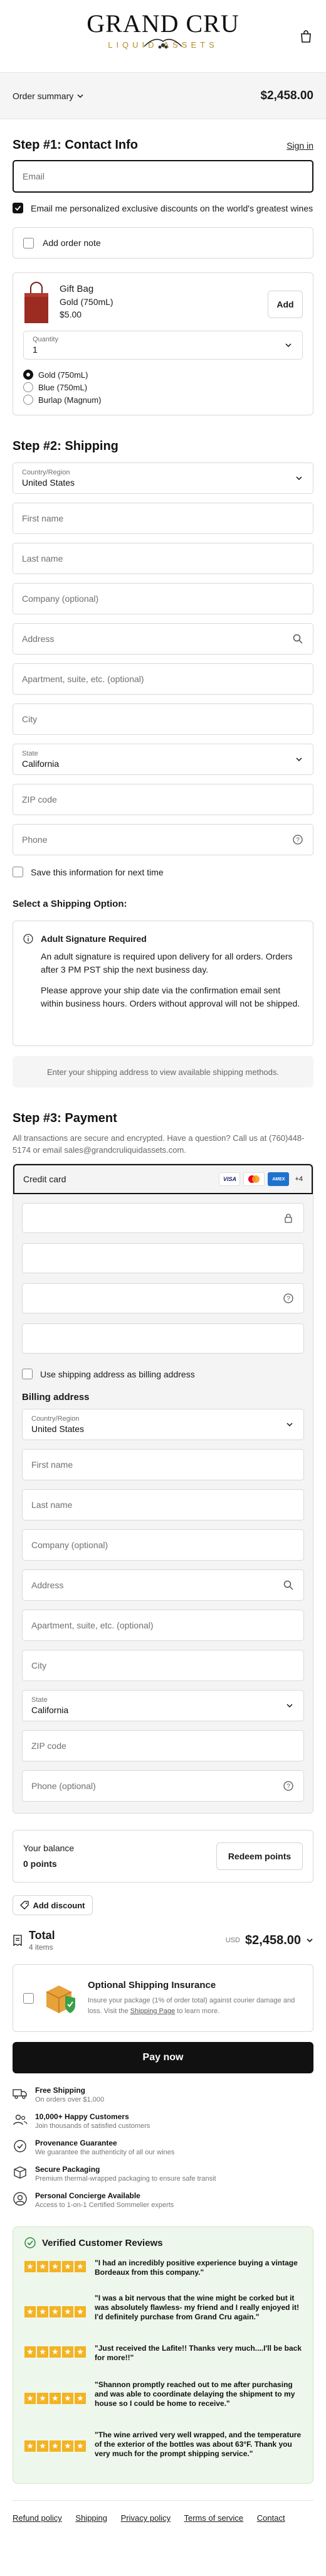 This screenshot has height=2576, width=326. I want to click on order-note-toggle: Add order note, so click(163, 243).